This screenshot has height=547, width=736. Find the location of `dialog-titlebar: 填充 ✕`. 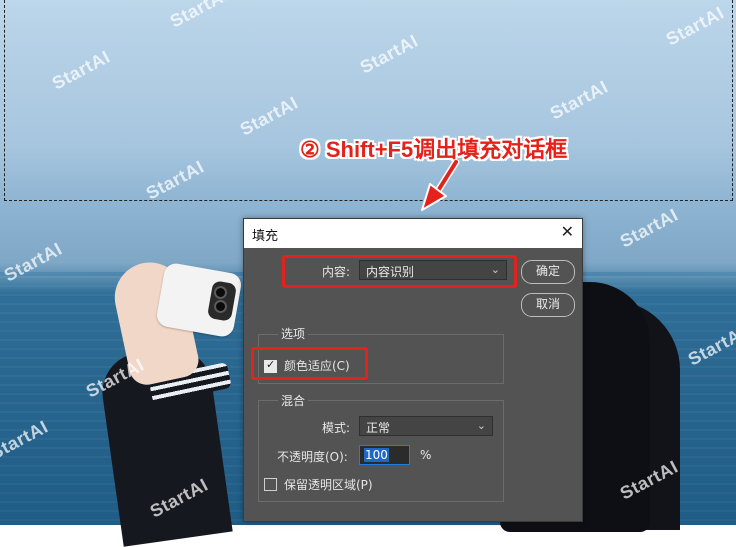

dialog-titlebar: 填充 ✕ is located at coordinates (413, 233).